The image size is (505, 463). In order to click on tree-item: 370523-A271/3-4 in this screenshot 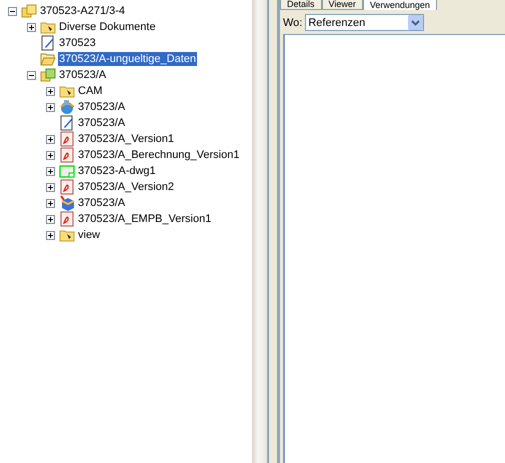, I will do `click(82, 11)`.